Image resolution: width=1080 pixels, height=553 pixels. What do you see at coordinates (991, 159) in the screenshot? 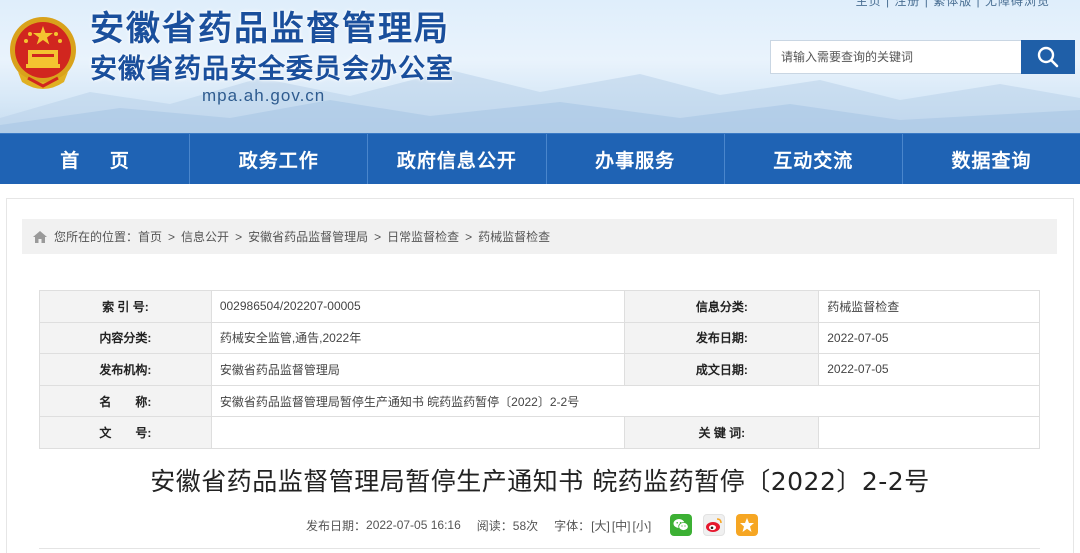
I see `nav-item-data-query: 数据查询` at bounding box center [991, 159].